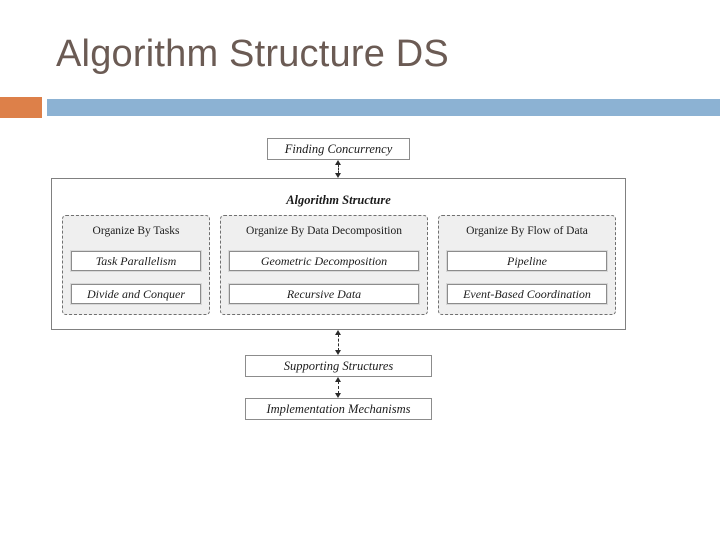  Describe the element at coordinates (338, 366) in the screenshot. I see `node-supporting-structures: Supporting Structures` at that location.